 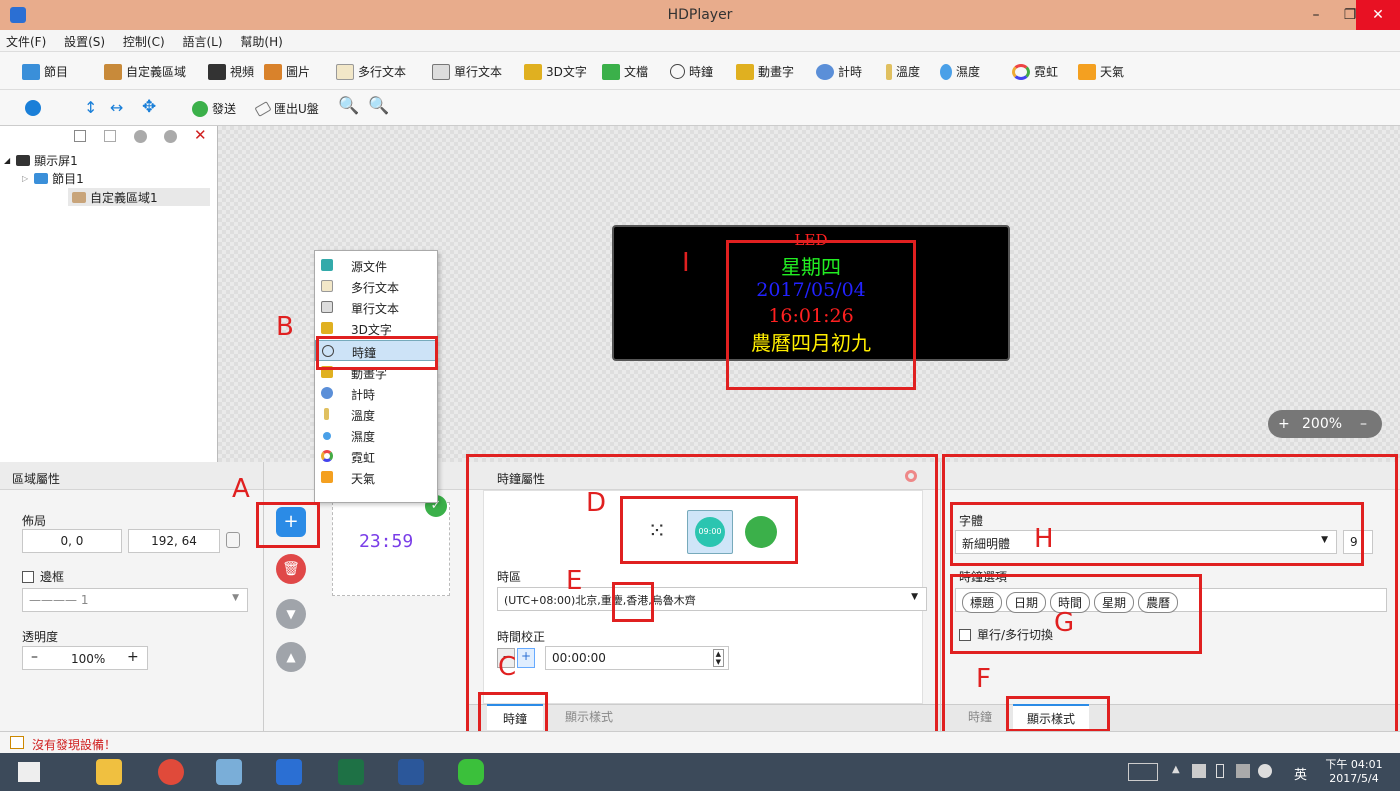 I want to click on annotation-label-D: D, so click(x=596, y=503).